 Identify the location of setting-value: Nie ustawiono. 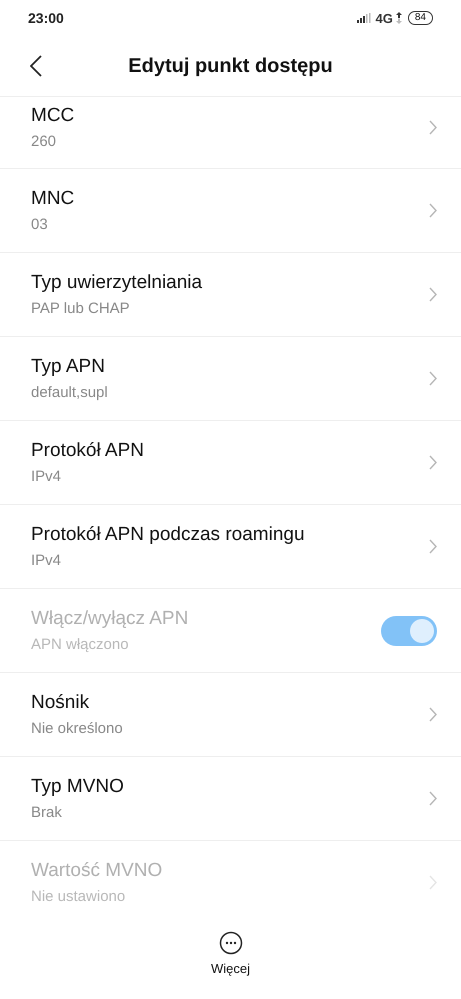
(78, 896).